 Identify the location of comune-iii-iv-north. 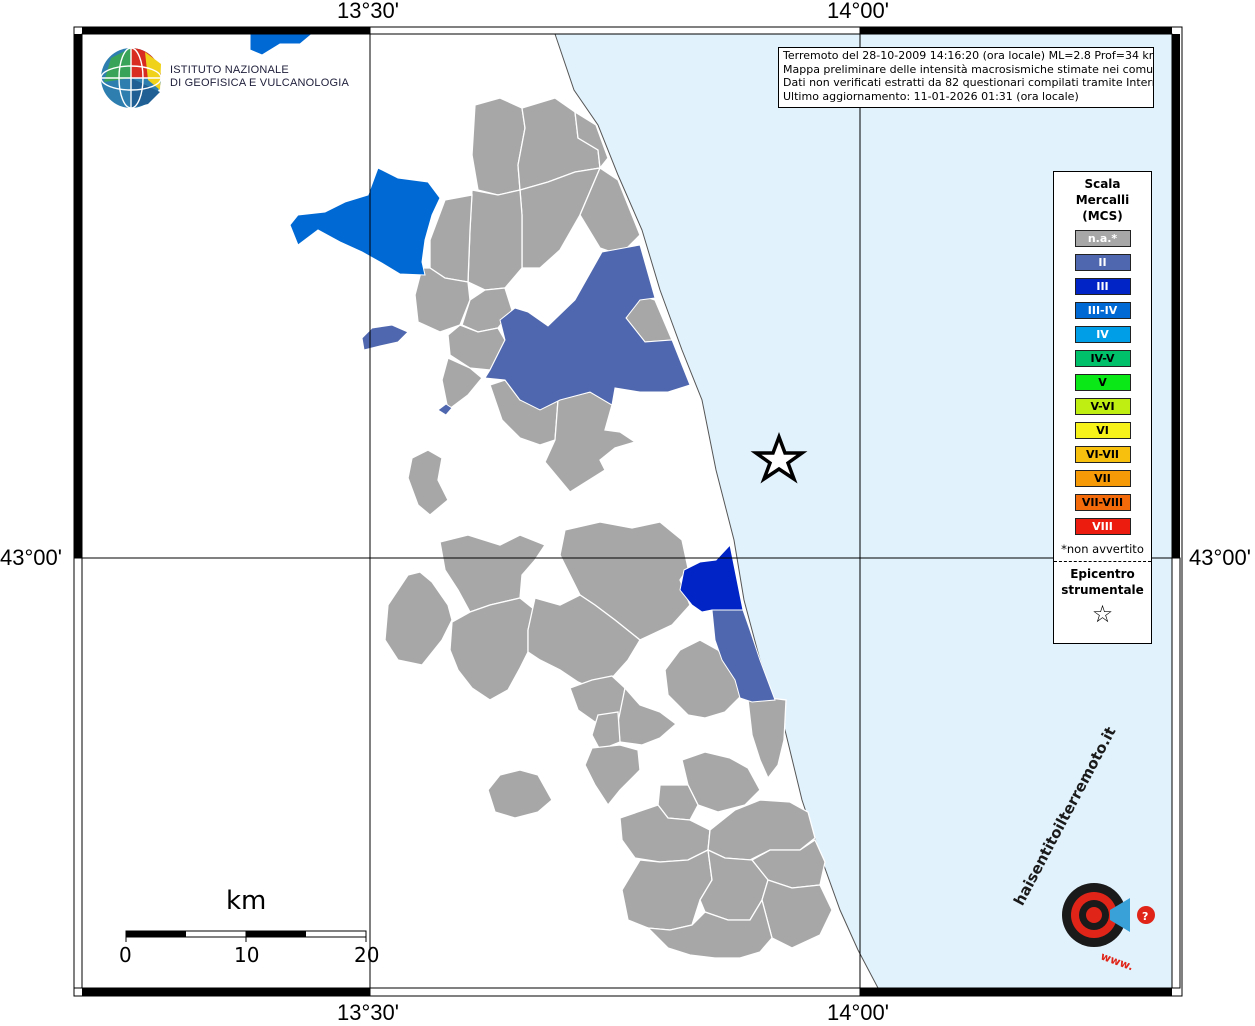
(281, 44).